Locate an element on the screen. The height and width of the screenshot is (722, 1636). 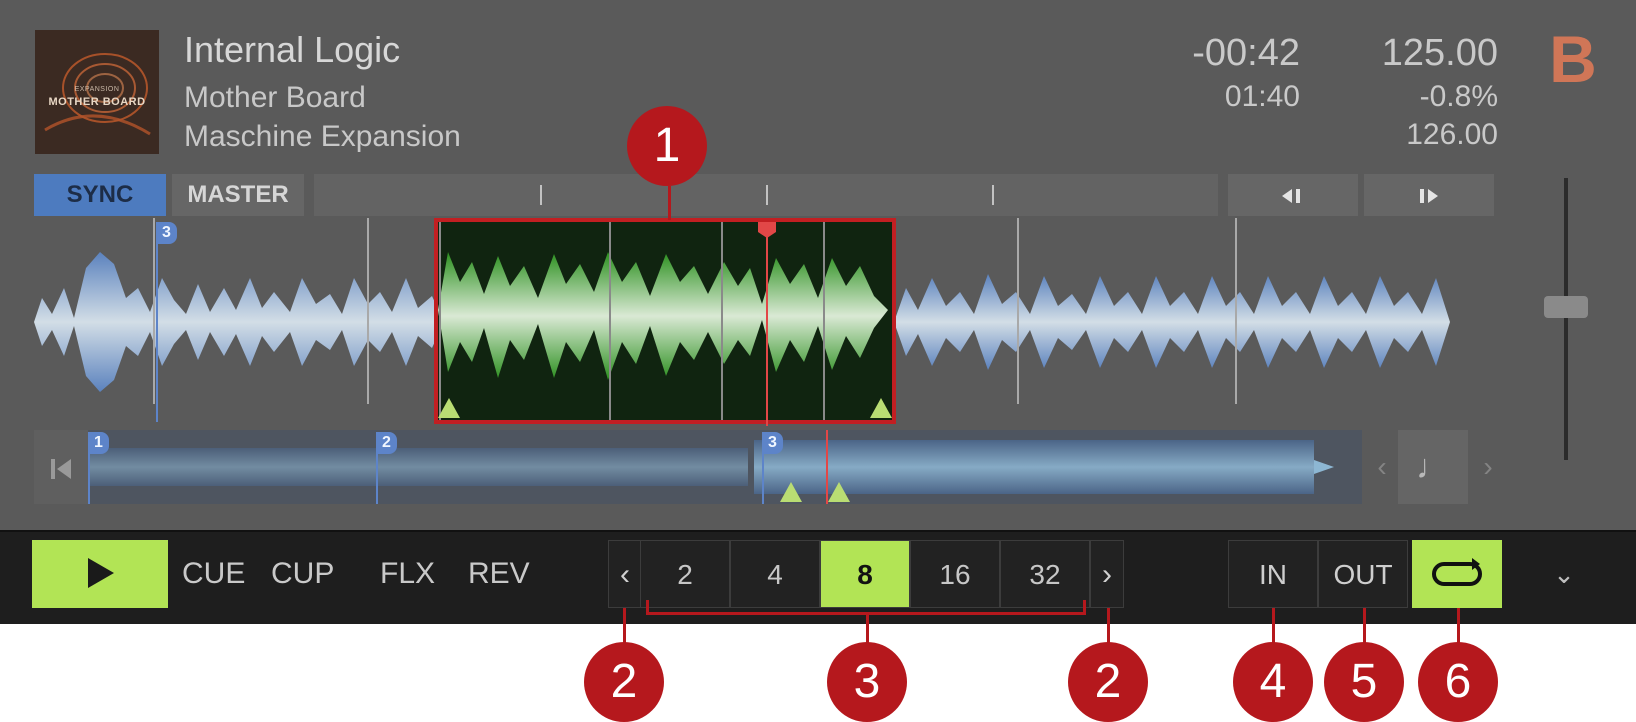
time-elapsed: 01:40 is located at coordinates (1262, 96).